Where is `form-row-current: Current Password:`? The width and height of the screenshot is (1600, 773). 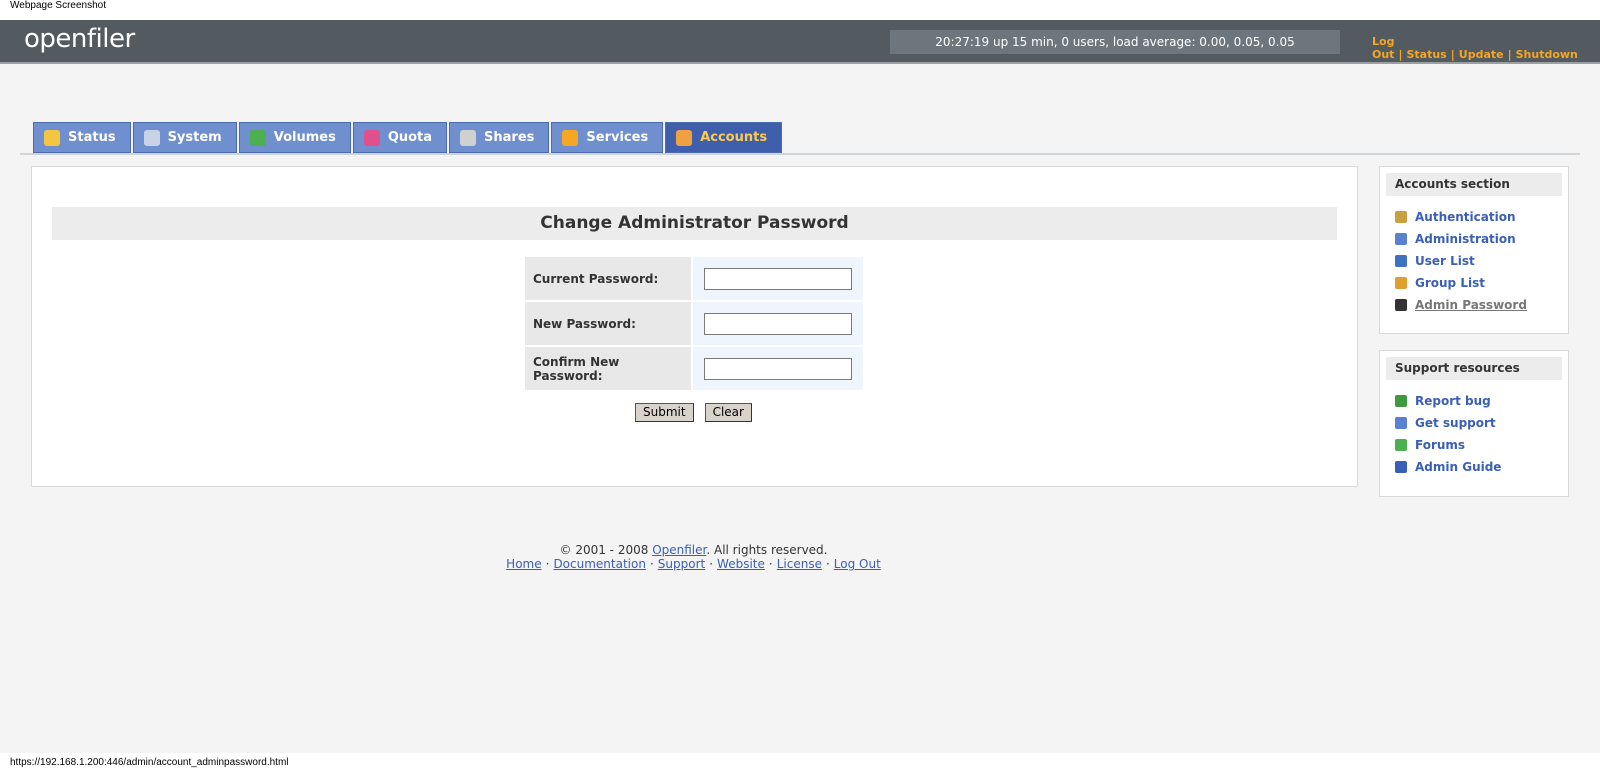
form-row-current: Current Password: is located at coordinates (694, 279).